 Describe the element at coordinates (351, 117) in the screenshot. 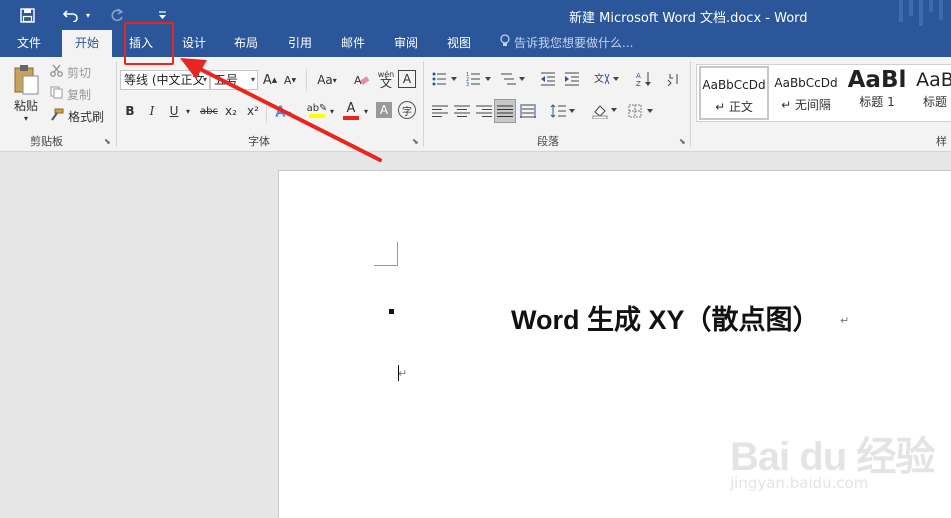

I see `font-color-swatch` at that location.